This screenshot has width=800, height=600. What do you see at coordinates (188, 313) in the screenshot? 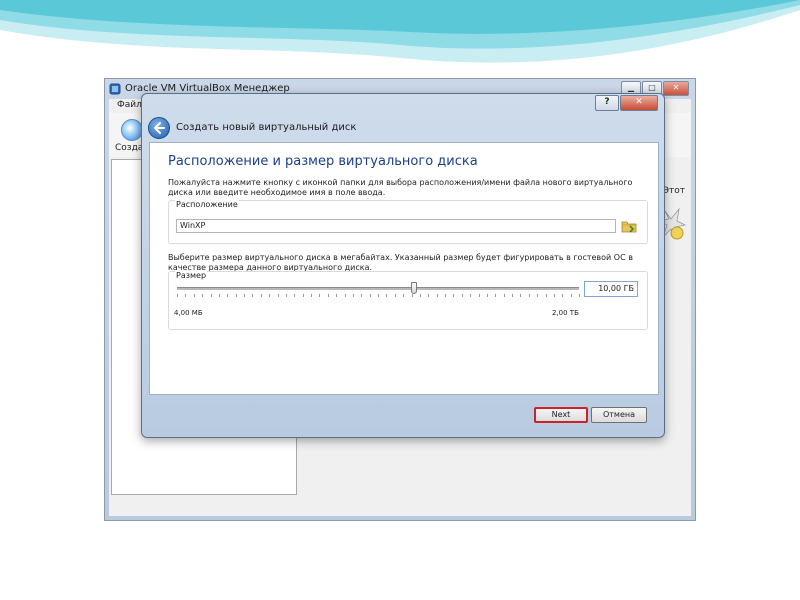
I see `slider-min-label: 4,00 МБ` at bounding box center [188, 313].